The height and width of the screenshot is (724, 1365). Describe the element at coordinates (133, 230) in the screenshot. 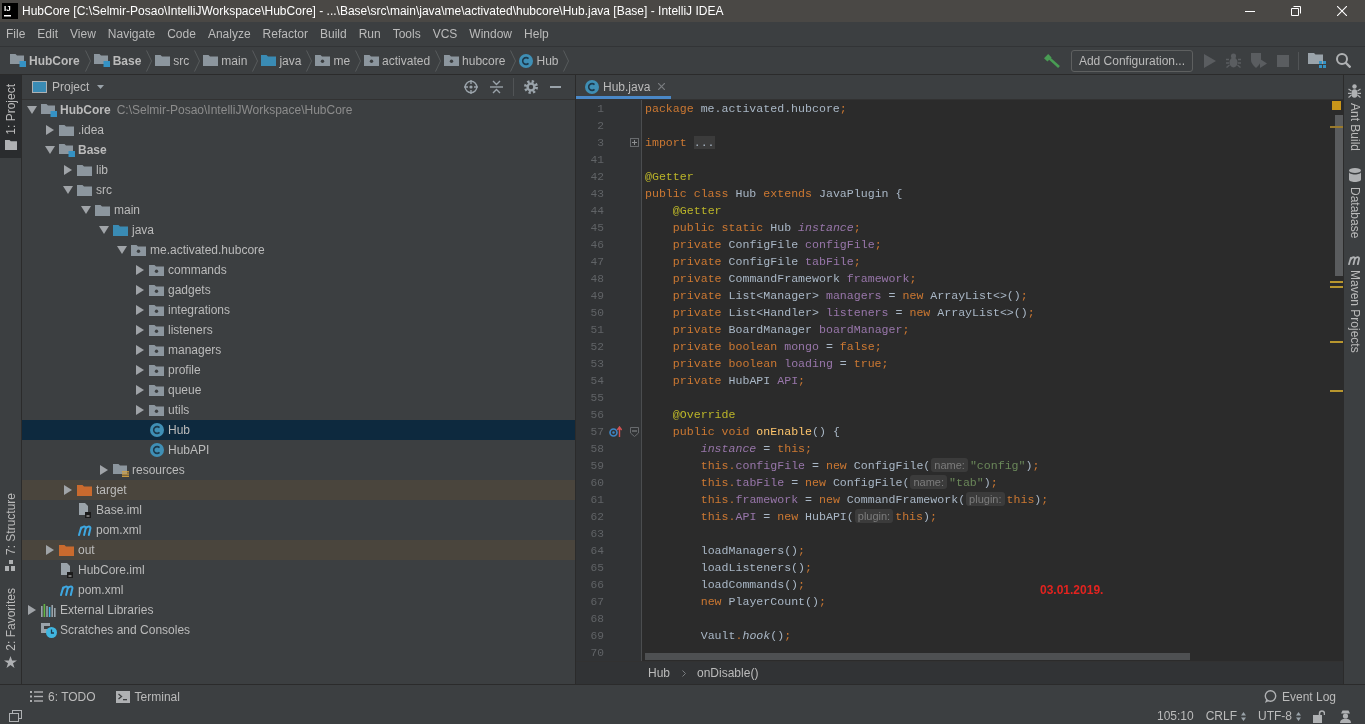

I see `tree-item: java` at that location.